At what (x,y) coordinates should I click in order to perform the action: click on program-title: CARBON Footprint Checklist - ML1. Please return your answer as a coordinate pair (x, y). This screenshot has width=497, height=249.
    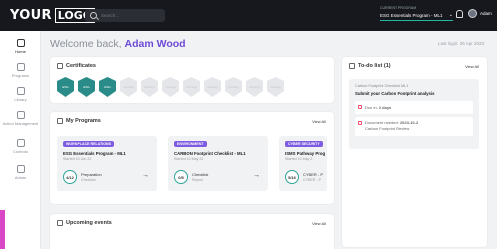
    Looking at the image, I should click on (210, 153).